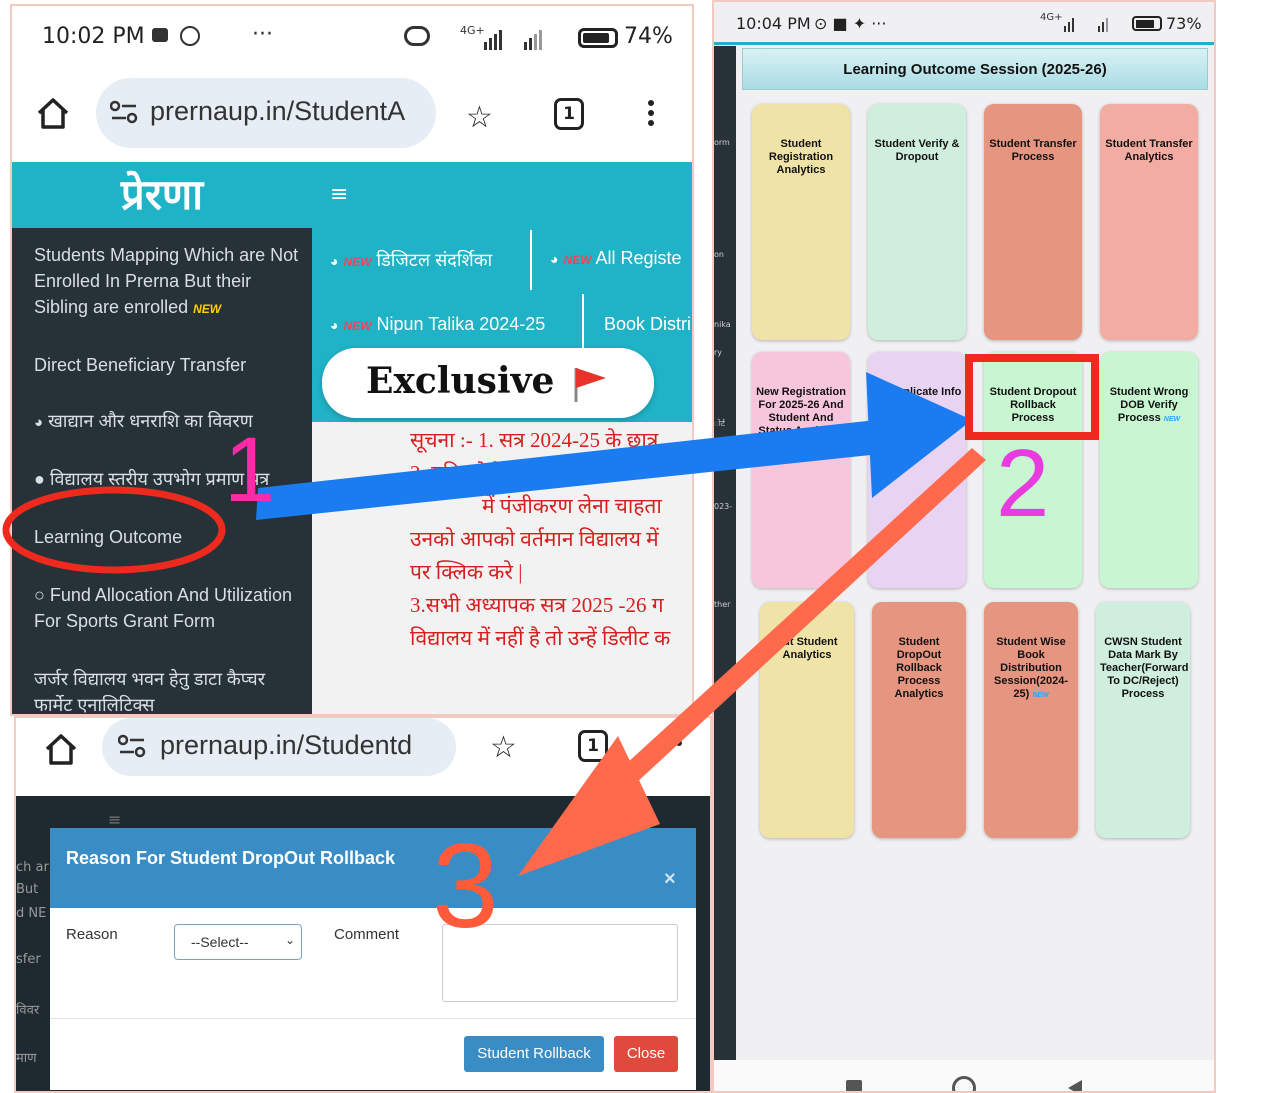 Image resolution: width=1280 pixels, height=1093 pixels. I want to click on step-number-2: 2, so click(1023, 483).